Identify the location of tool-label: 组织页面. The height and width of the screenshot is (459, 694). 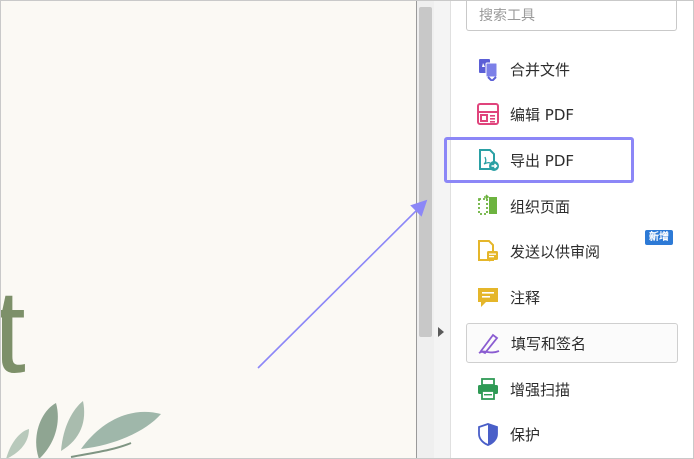
(540, 206).